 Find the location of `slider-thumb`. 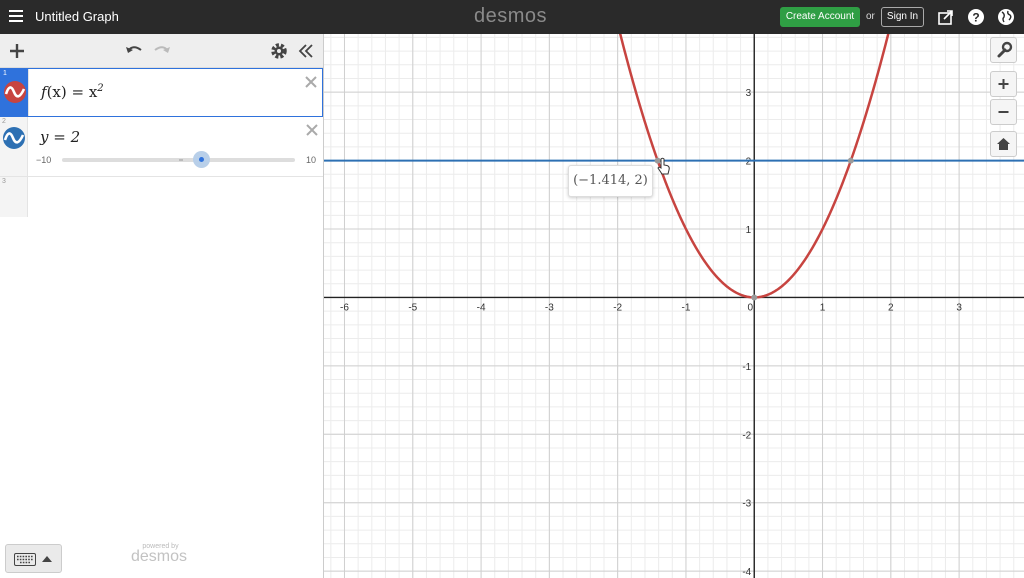

slider-thumb is located at coordinates (201, 159).